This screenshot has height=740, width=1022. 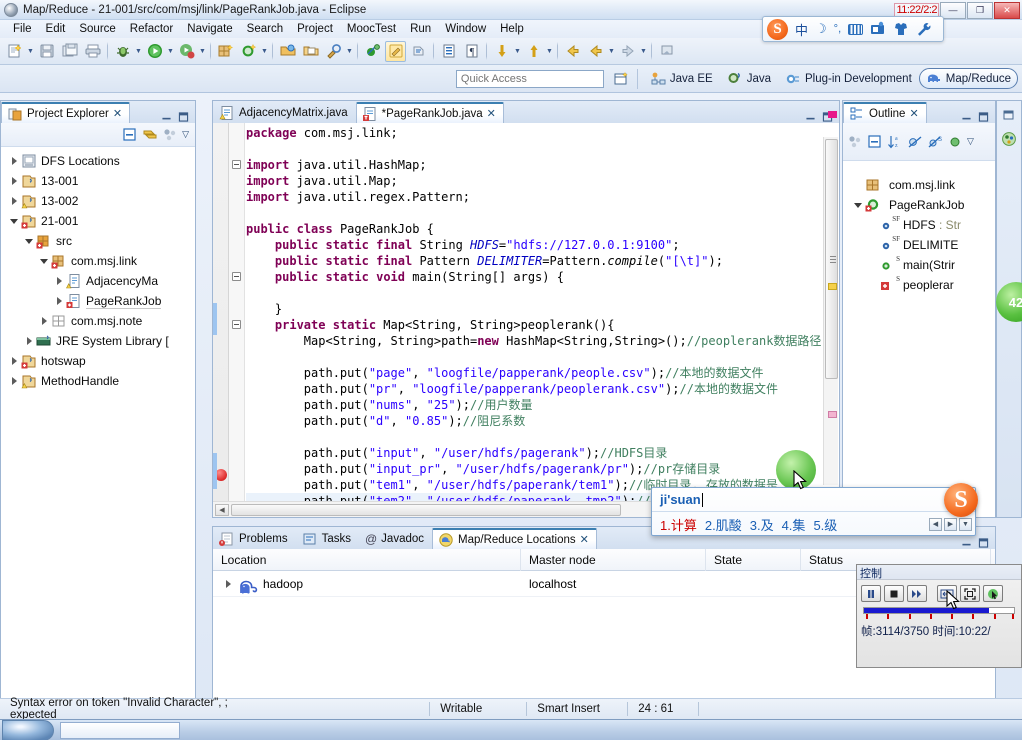 I want to click on ime-candidate-1: 1.计算, so click(x=678, y=524).